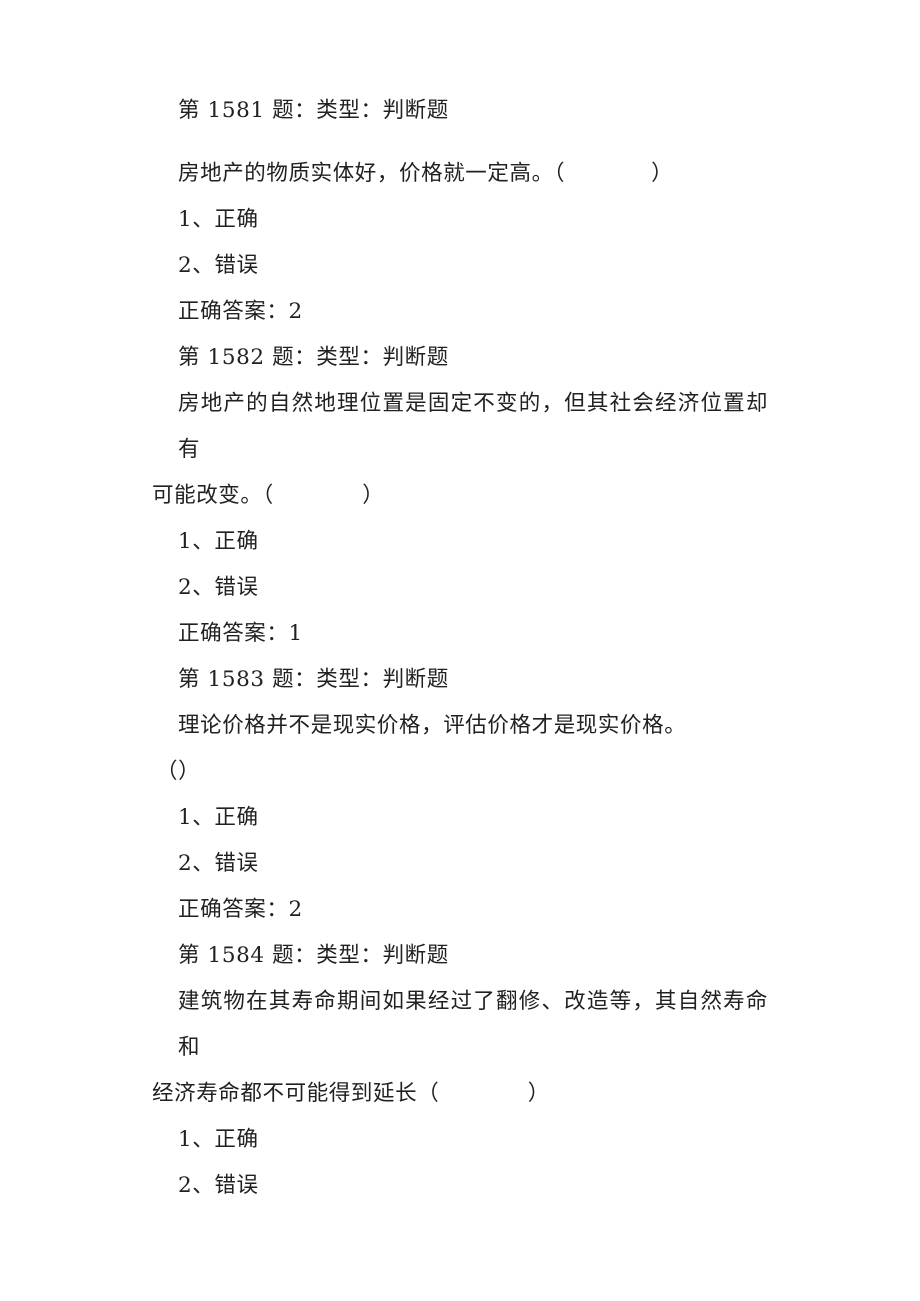  I want to click on answer-1582: 正确答案：1, so click(240, 633).